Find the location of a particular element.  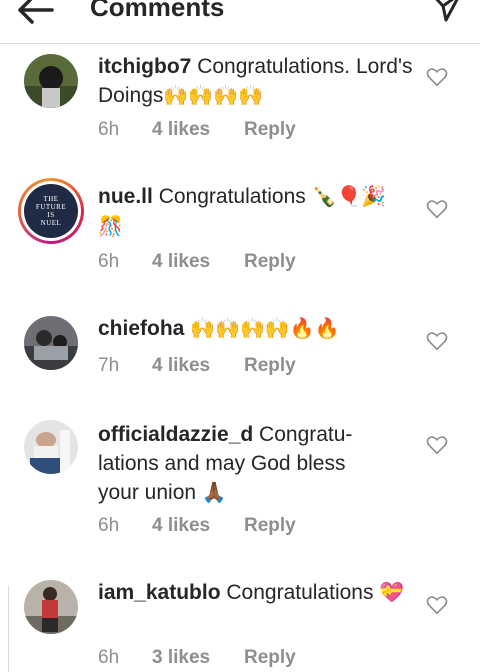

comment-emoji: 💝 is located at coordinates (392, 593).